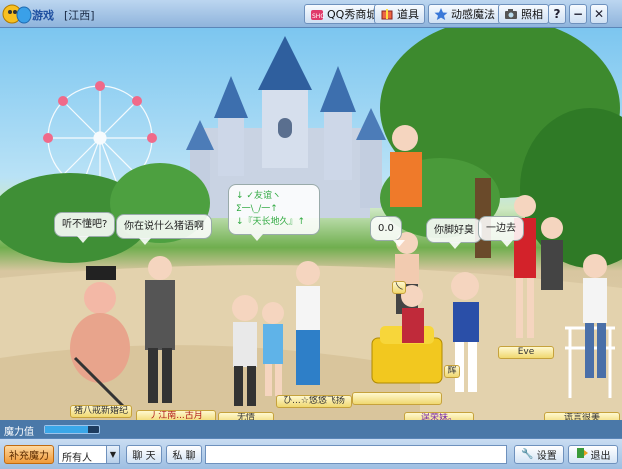 The image size is (622, 469). What do you see at coordinates (43, 15) in the screenshot?
I see `svg-text: 游戏` at bounding box center [43, 15].